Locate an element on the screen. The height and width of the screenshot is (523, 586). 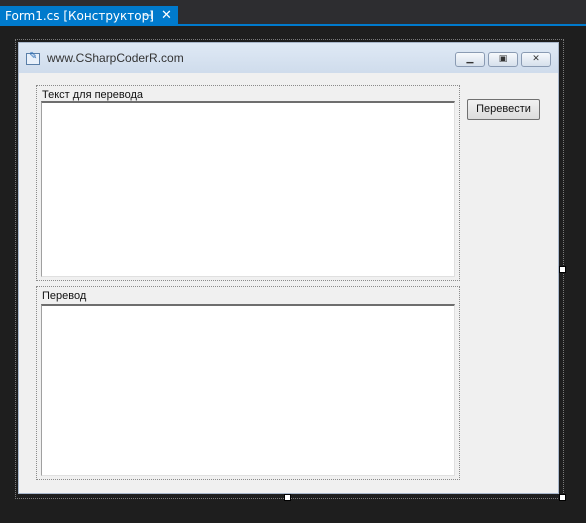
minimize-icon: ▁ is located at coordinates (470, 59).